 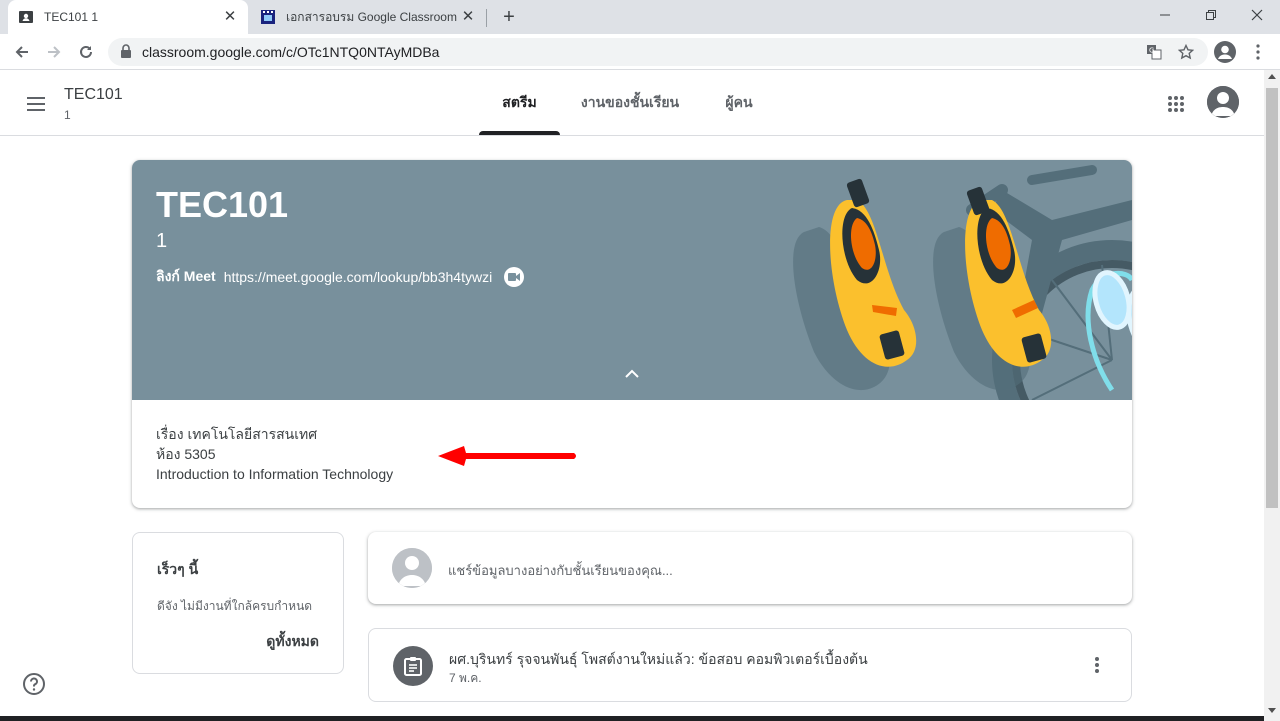 What do you see at coordinates (222, 204) in the screenshot?
I see `banner-course-title: TEC101` at bounding box center [222, 204].